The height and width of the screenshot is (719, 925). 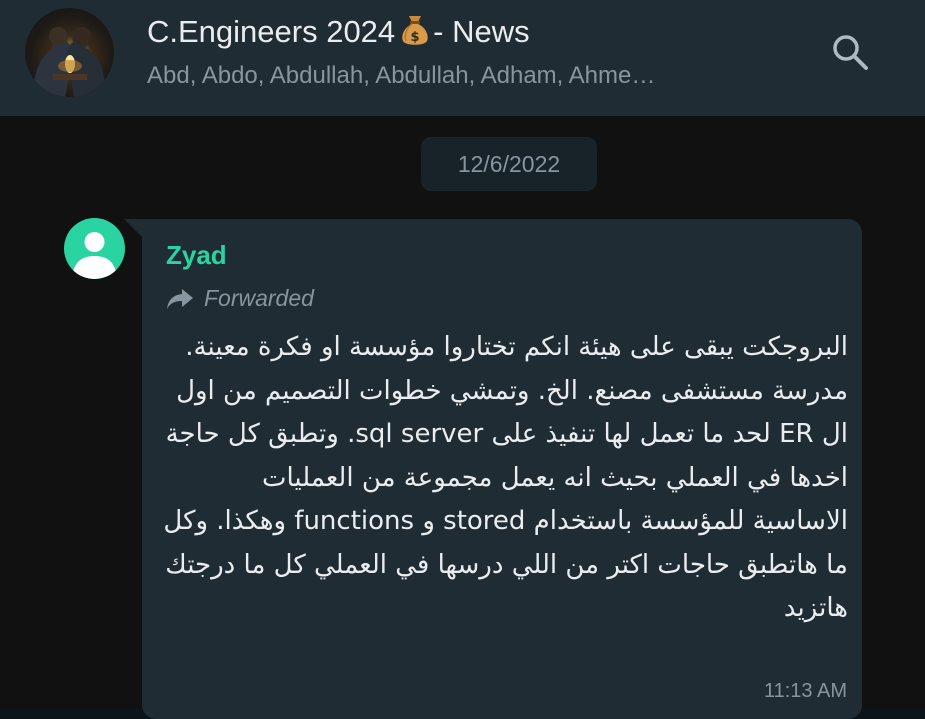 What do you see at coordinates (509, 164) in the screenshot?
I see `date-chip: 12/6/2022` at bounding box center [509, 164].